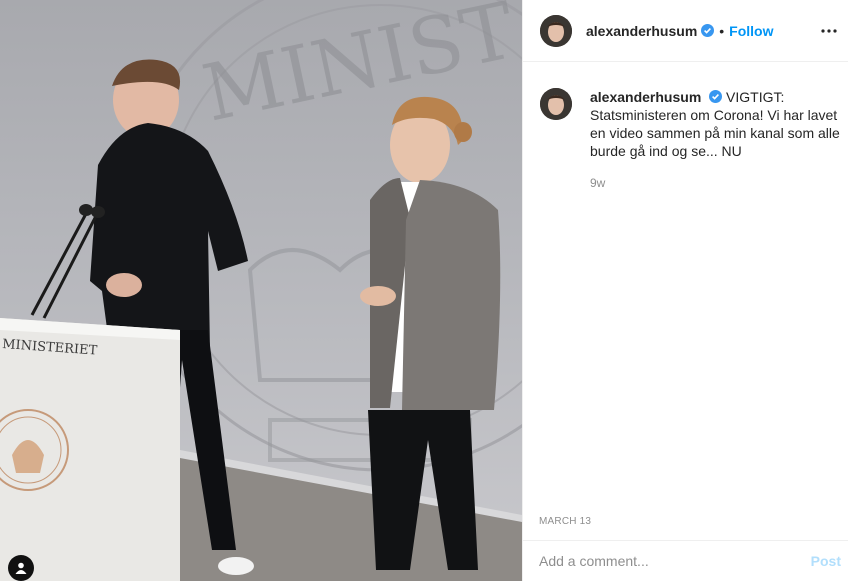 Image resolution: width=848 pixels, height=581 pixels. Describe the element at coordinates (751, 31) in the screenshot. I see `follow-button: Follow` at that location.